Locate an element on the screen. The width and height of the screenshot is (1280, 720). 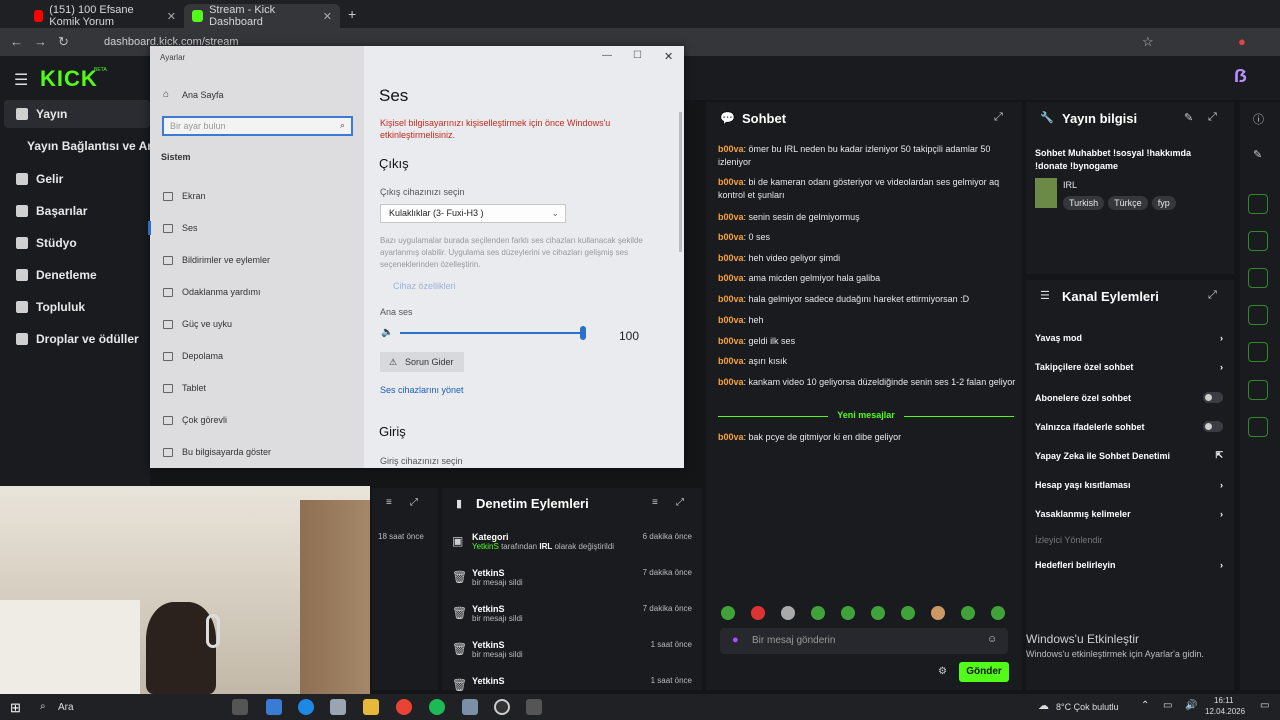
forward-icon: → is located at coordinates (40, 41).